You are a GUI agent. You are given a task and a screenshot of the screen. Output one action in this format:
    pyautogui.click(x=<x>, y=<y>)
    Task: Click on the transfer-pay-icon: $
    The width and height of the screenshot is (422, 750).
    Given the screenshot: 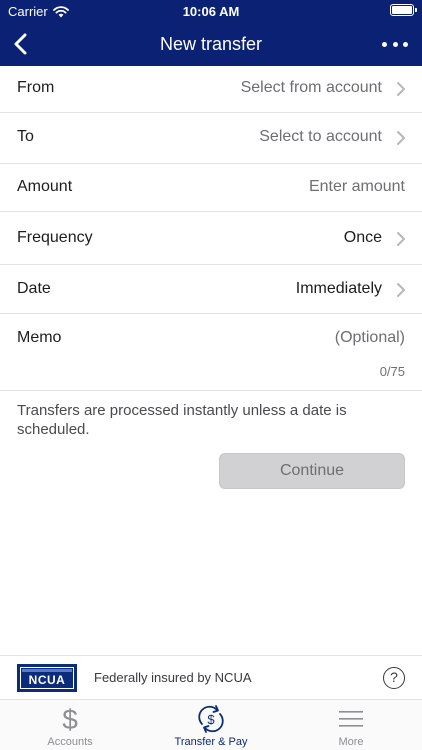 What is the action you would take?
    pyautogui.click(x=211, y=719)
    